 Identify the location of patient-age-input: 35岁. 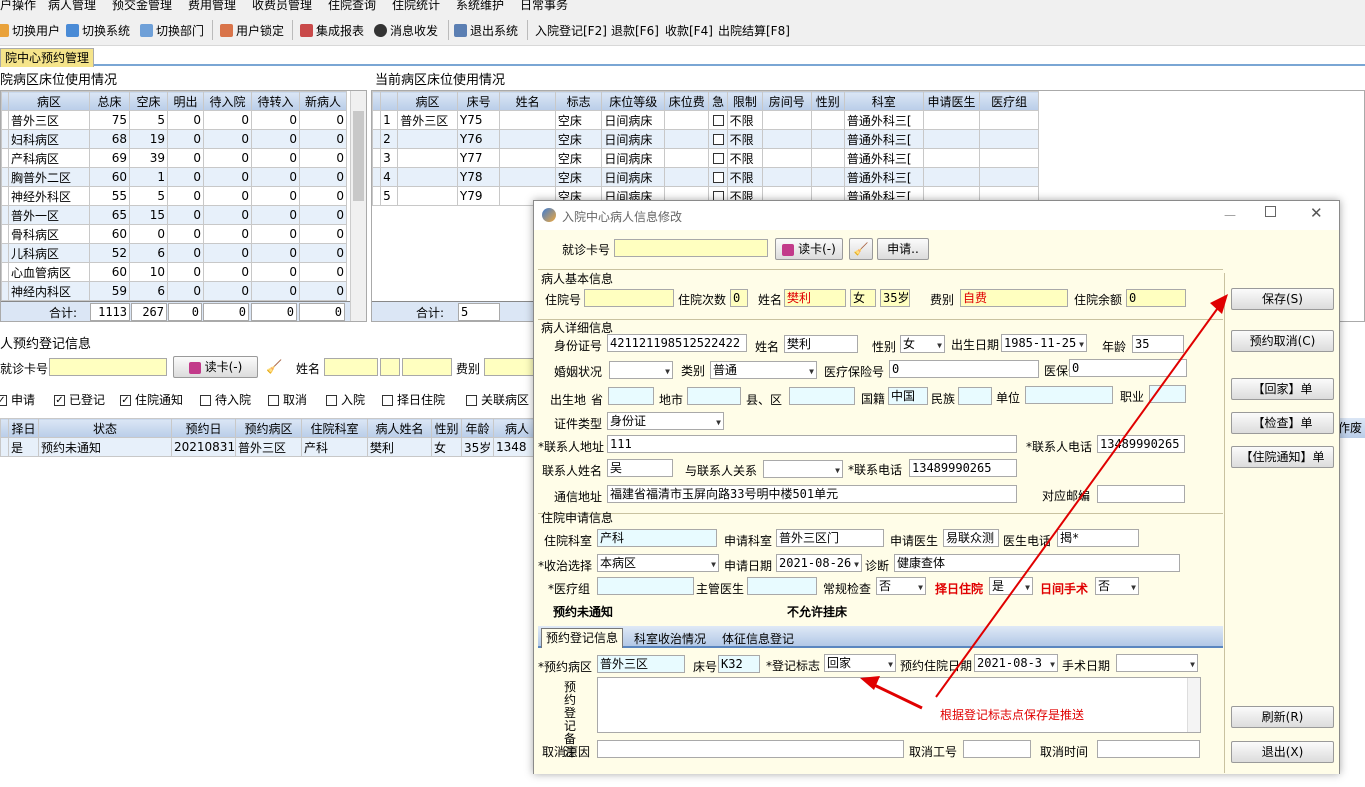
(895, 298).